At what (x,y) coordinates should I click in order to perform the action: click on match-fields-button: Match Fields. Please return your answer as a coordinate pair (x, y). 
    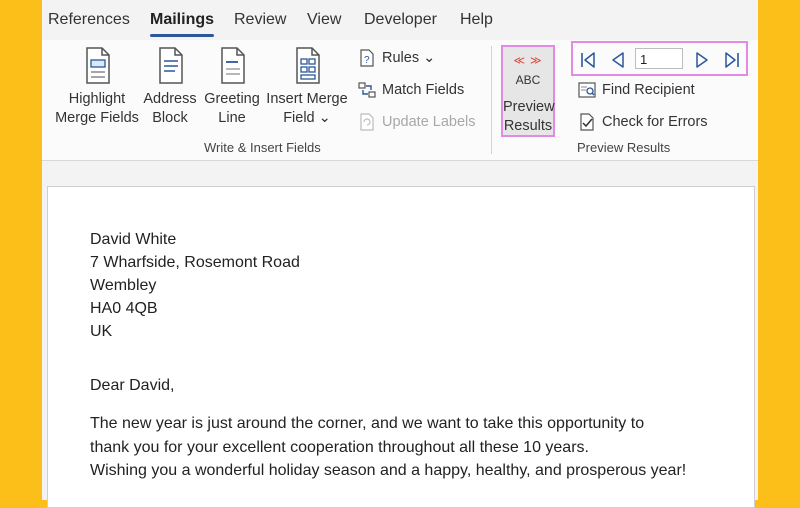
    Looking at the image, I should click on (411, 90).